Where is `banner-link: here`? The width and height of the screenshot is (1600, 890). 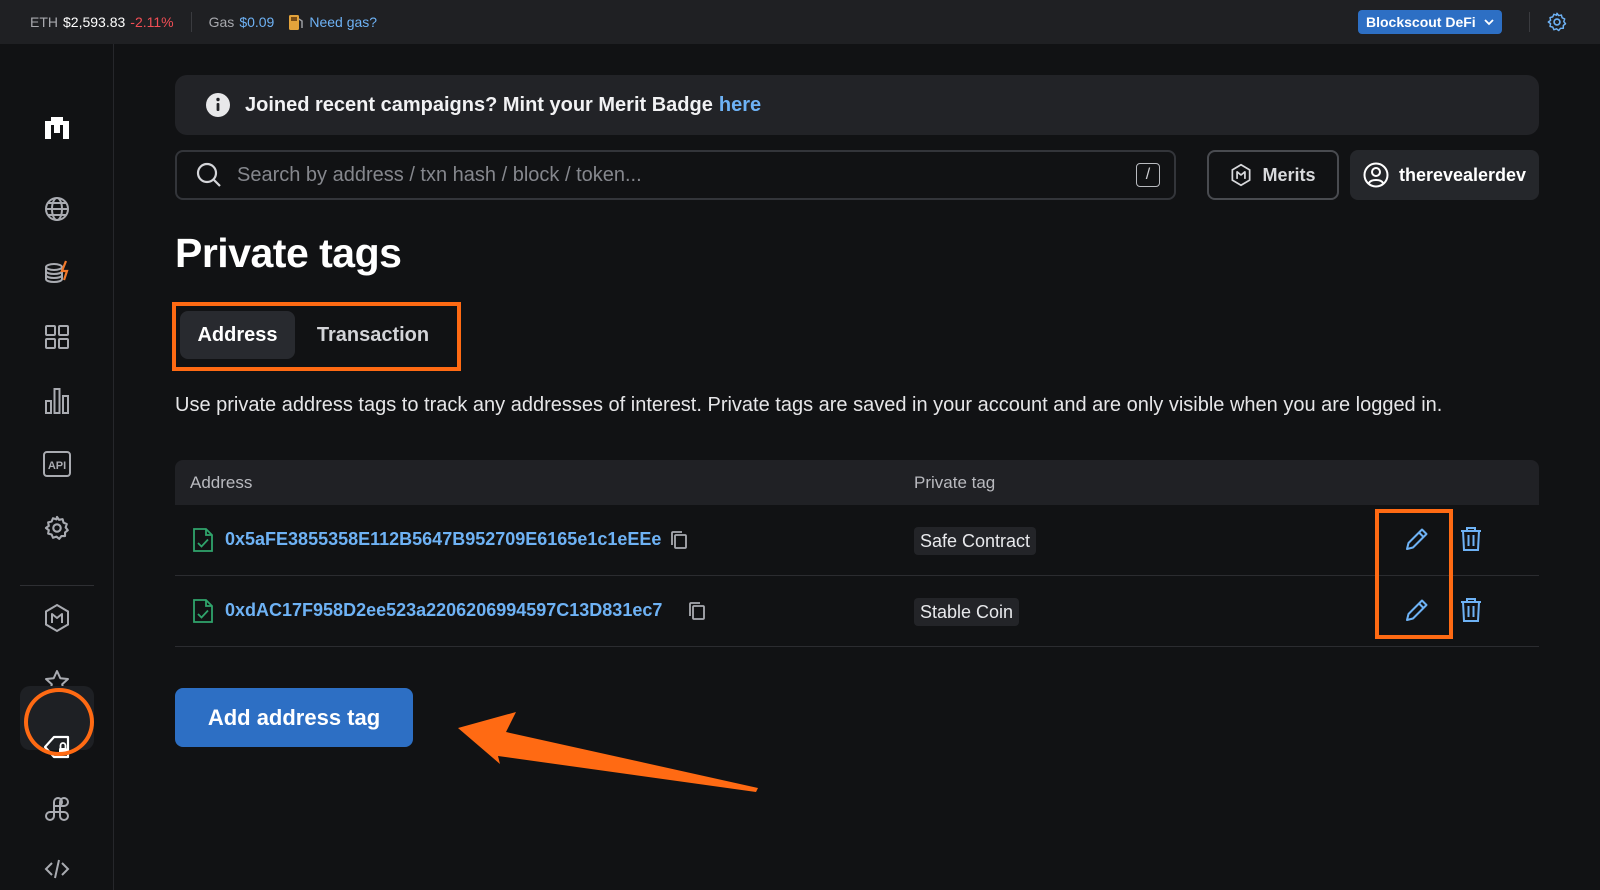 banner-link: here is located at coordinates (740, 105).